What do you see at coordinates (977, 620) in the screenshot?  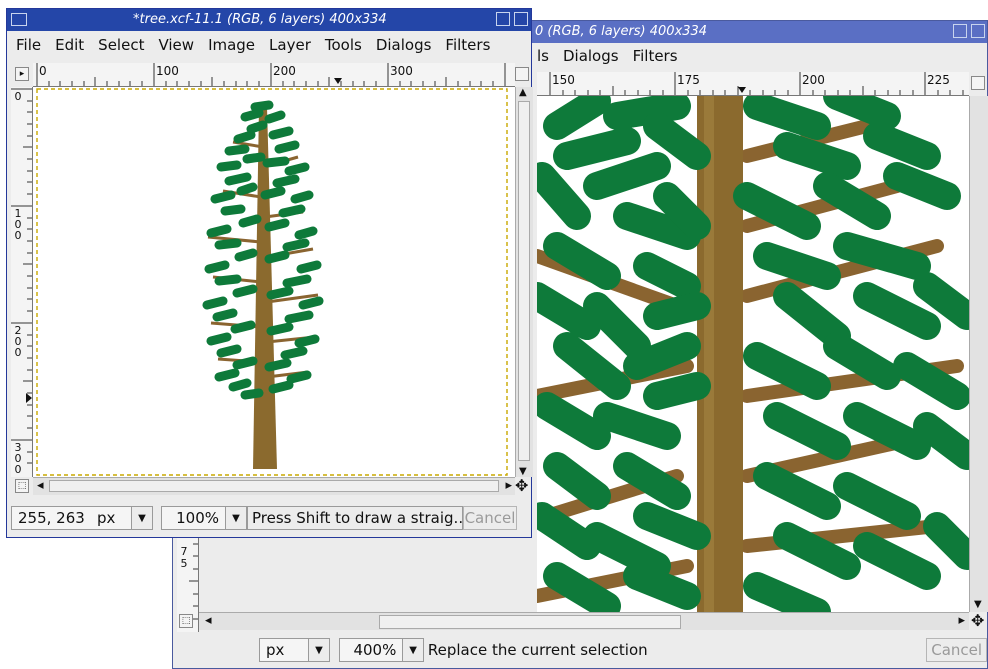 I see `back-navigate-icon: ✥` at bounding box center [977, 620].